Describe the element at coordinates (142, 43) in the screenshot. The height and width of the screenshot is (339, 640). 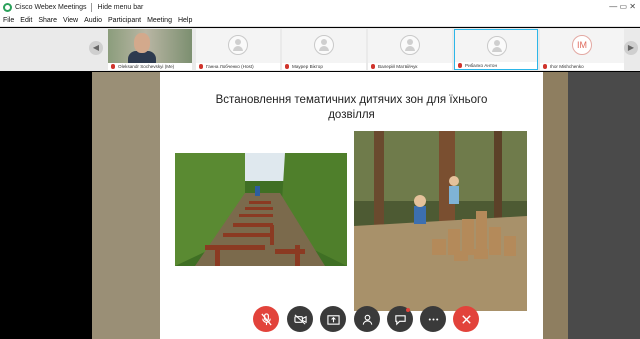
I see `video-person-face` at that location.